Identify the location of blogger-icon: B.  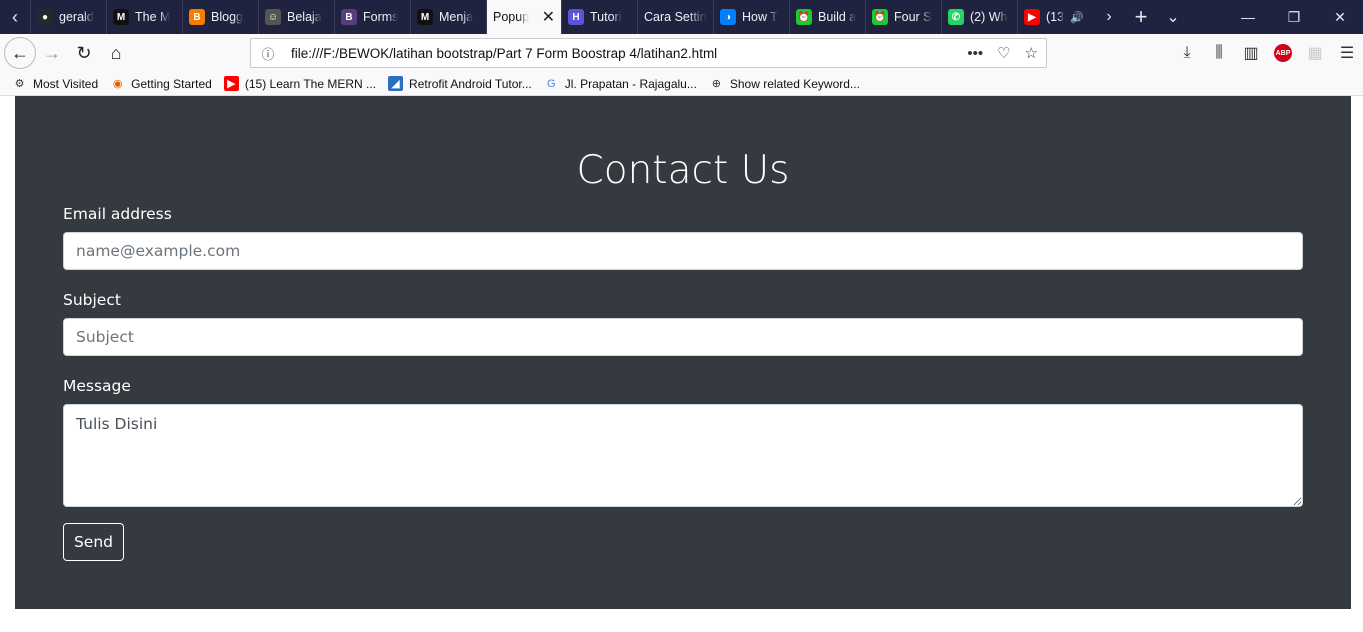
(197, 17).